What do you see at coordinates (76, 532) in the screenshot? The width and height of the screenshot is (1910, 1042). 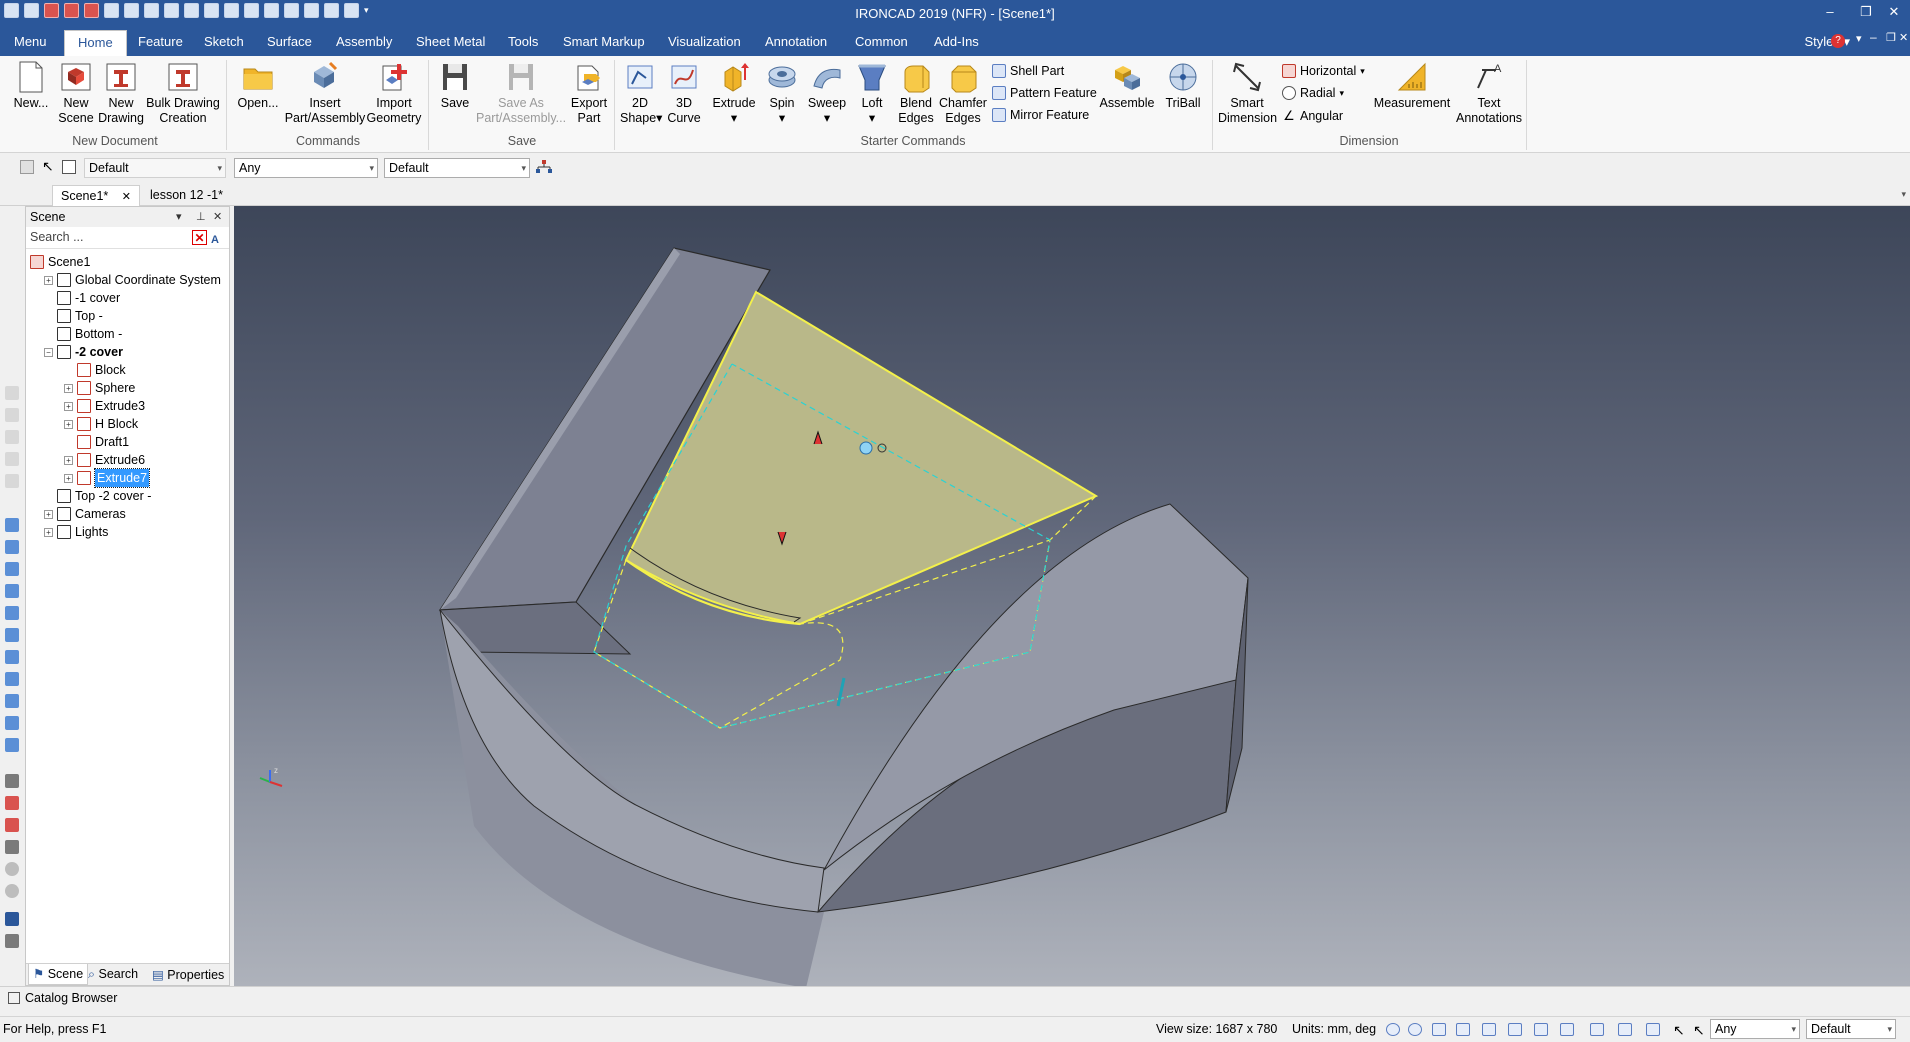 I see `tree-item: + Lights` at bounding box center [76, 532].